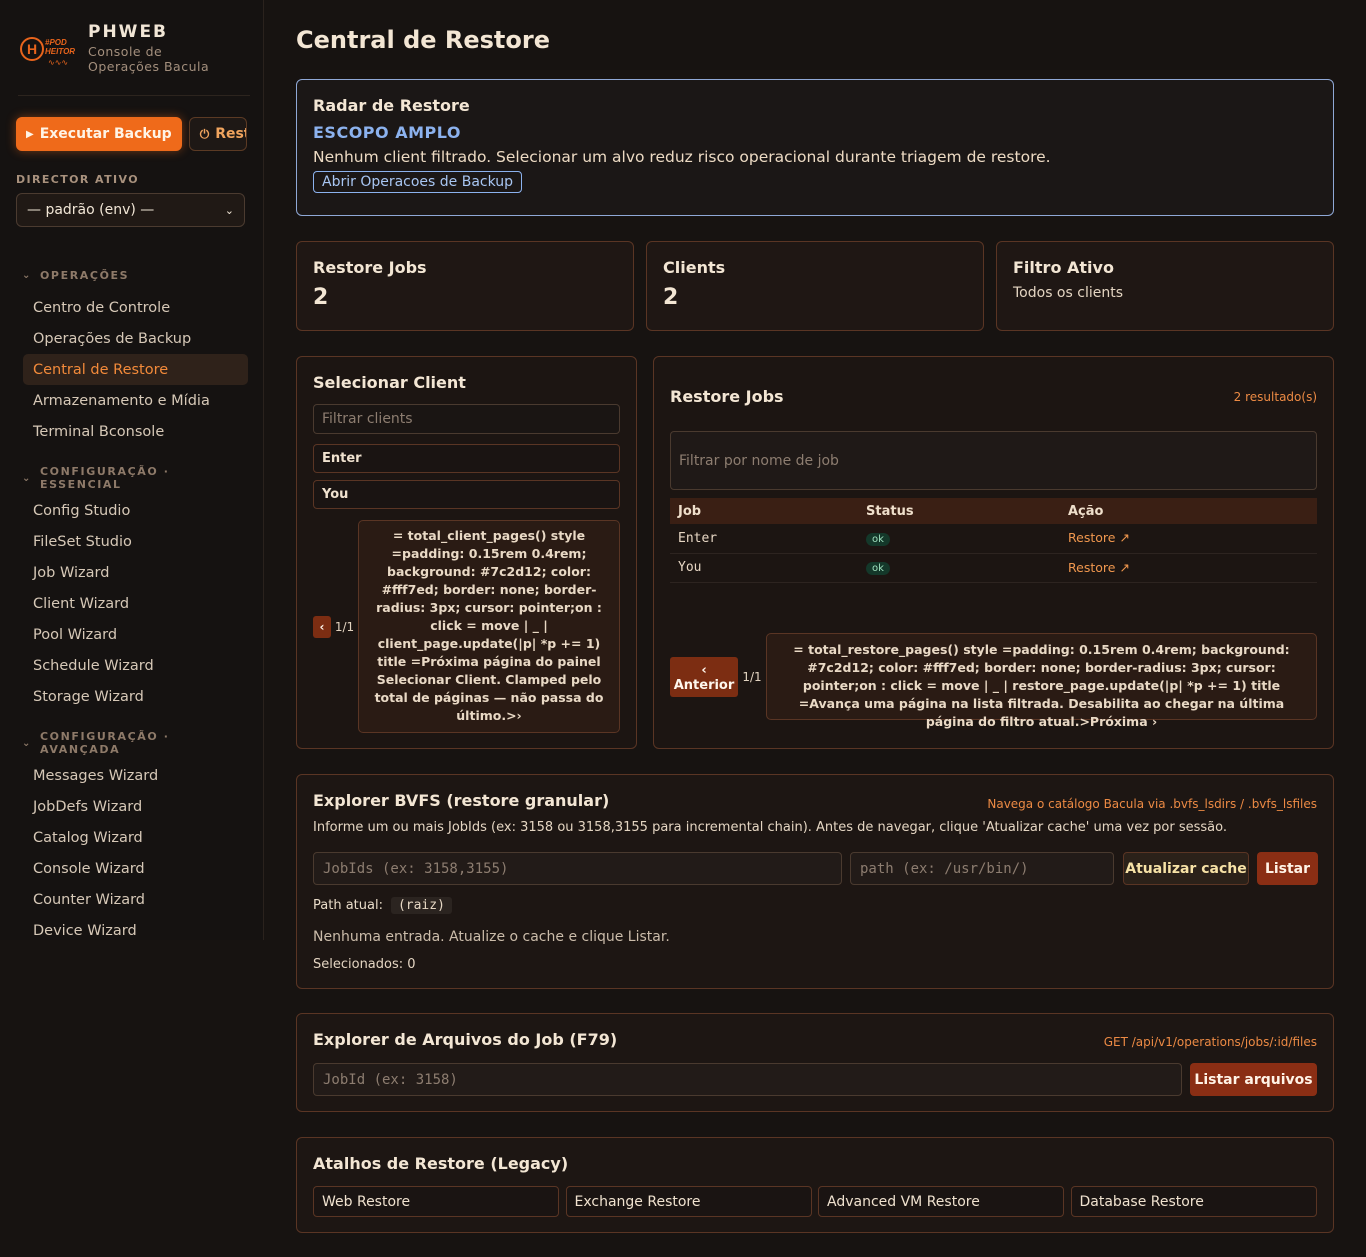 This screenshot has height=1257, width=1366. Describe the element at coordinates (128, 665) in the screenshot. I see `sidebar-item-schedule-wizard: Schedule Wizard` at that location.